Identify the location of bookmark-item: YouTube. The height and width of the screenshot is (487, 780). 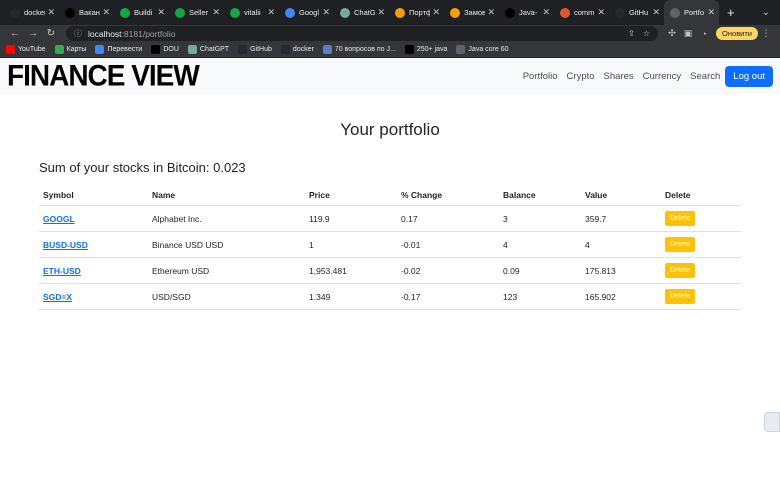
(26, 49).